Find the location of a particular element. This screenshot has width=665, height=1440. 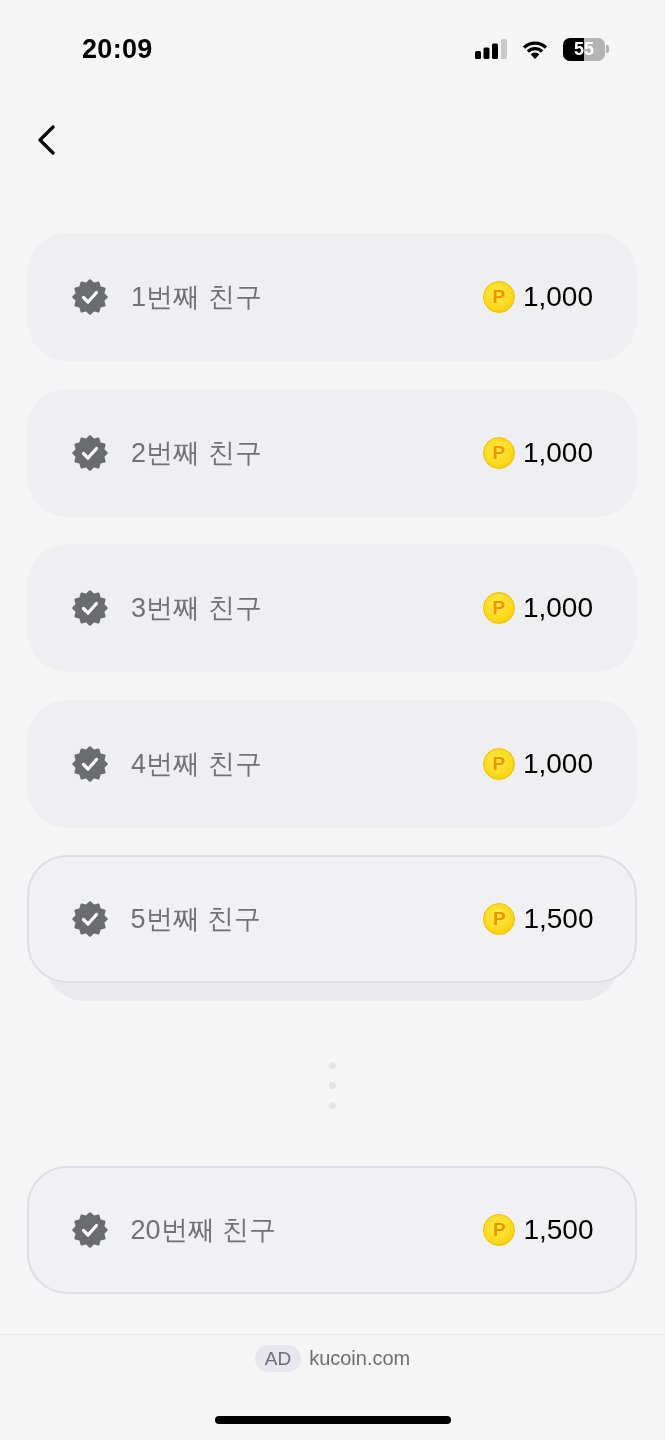

chevron-left-icon is located at coordinates (46, 140).